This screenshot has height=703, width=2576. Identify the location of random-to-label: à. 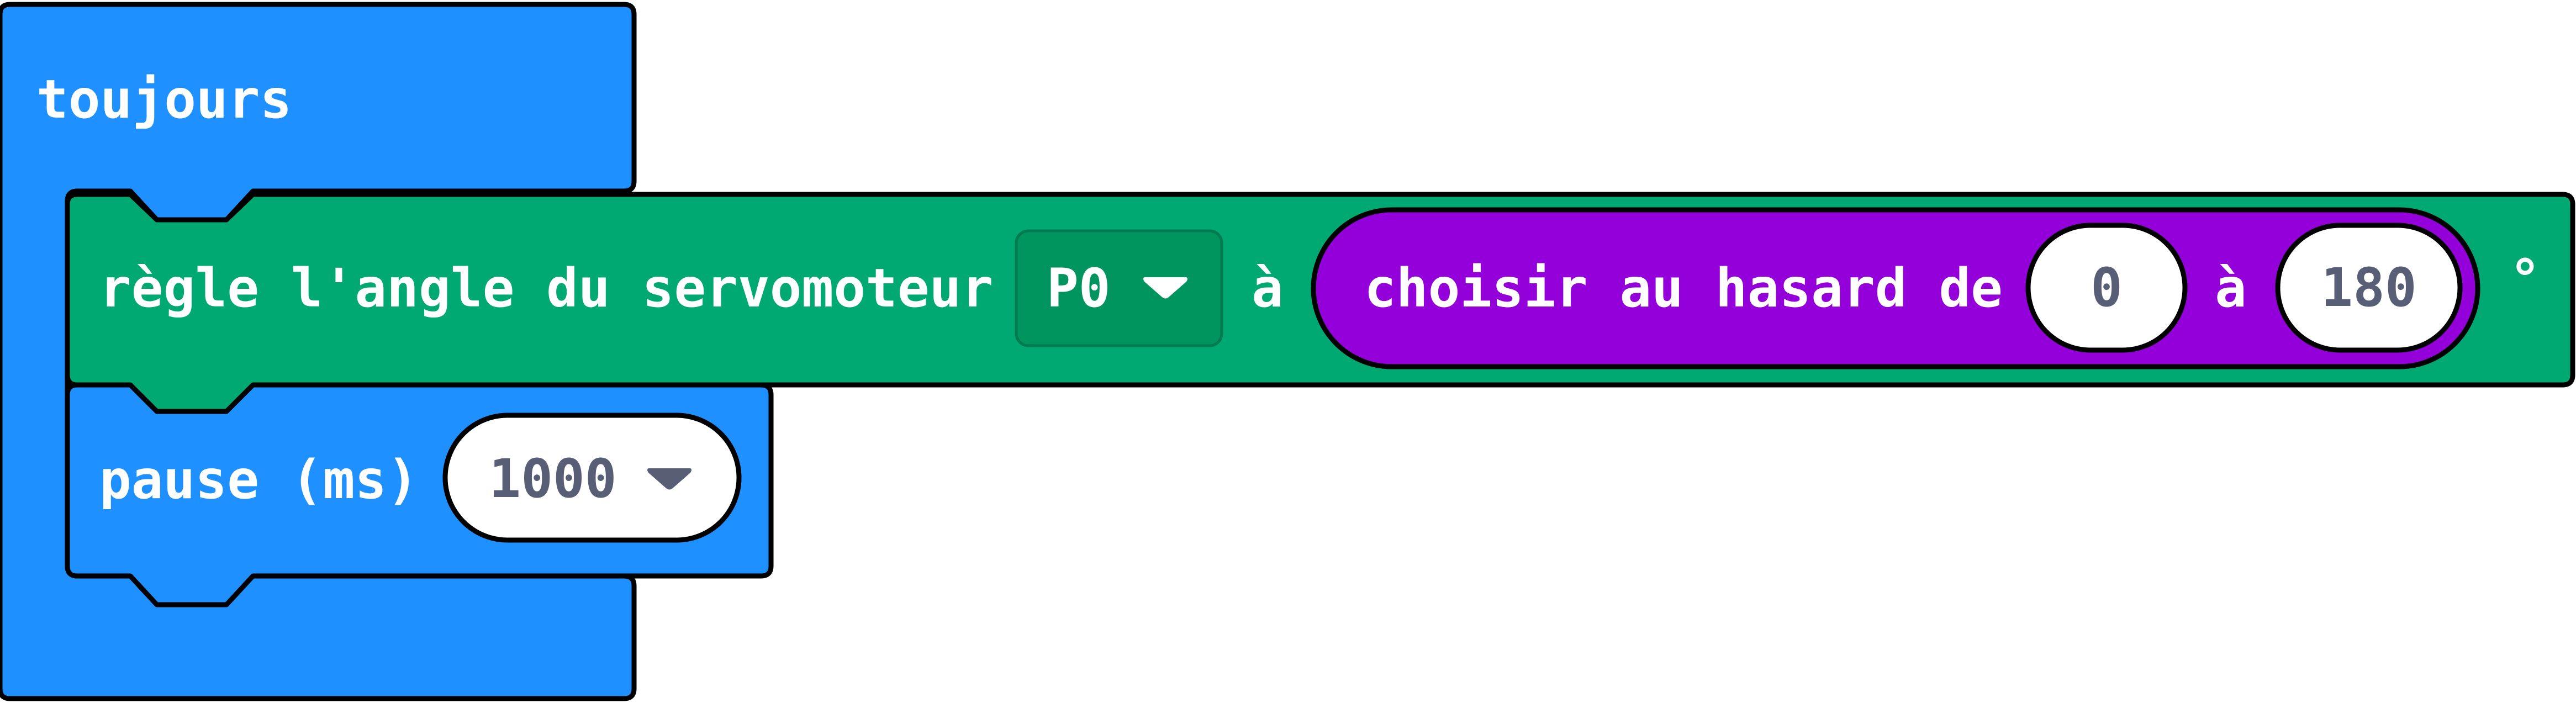
(2231, 288).